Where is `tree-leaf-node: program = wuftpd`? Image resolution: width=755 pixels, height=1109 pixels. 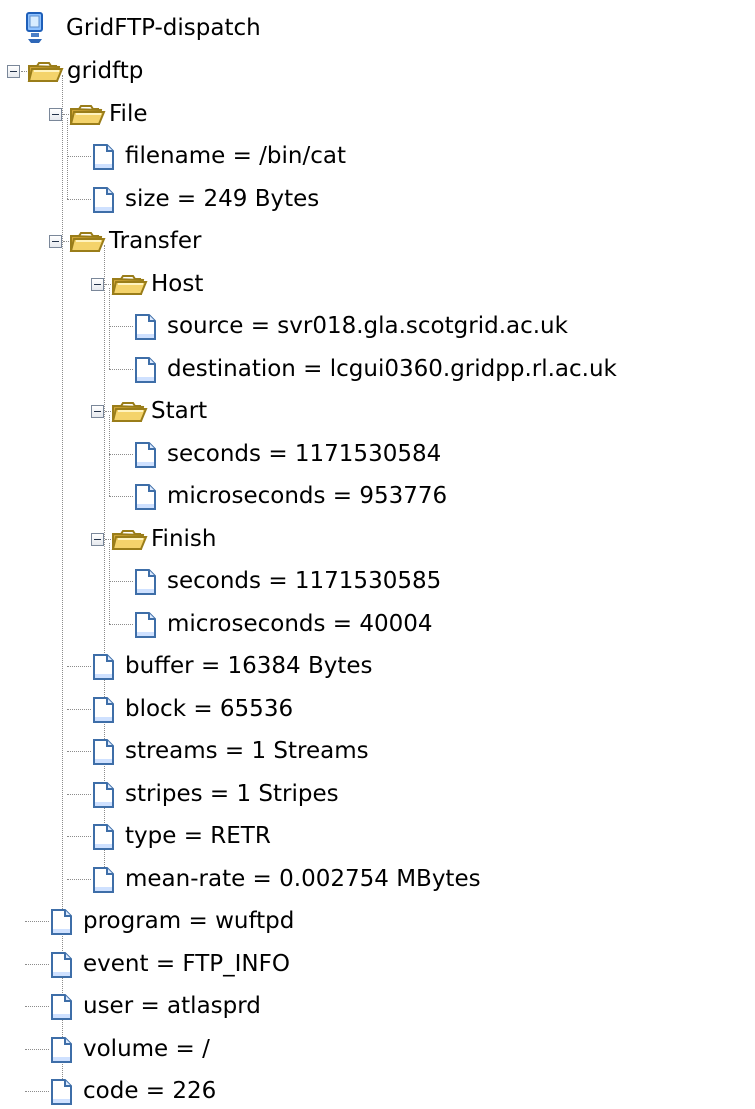 tree-leaf-node: program = wuftpd is located at coordinates (365, 921).